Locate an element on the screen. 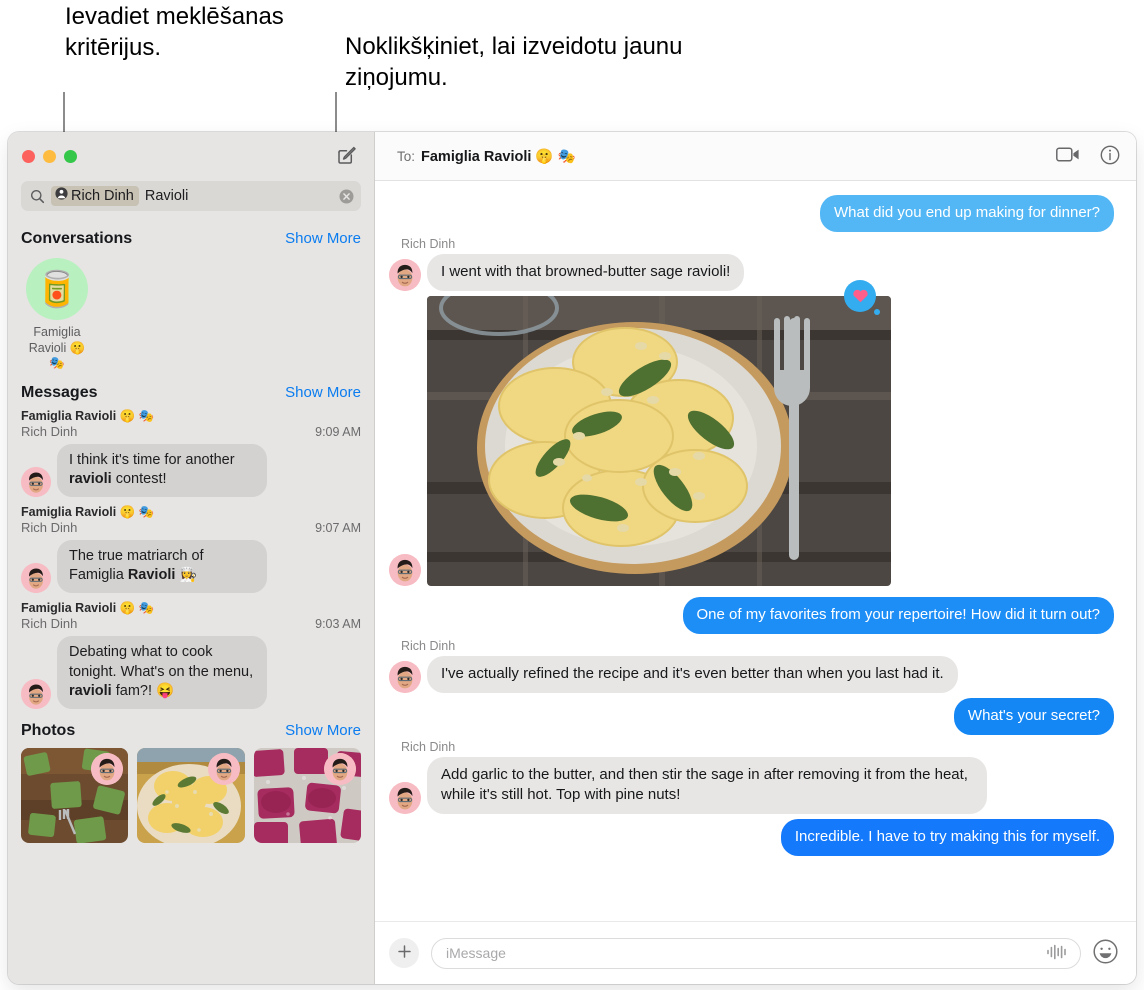 The image size is (1144, 990). minimize-window-button is located at coordinates (49, 156).